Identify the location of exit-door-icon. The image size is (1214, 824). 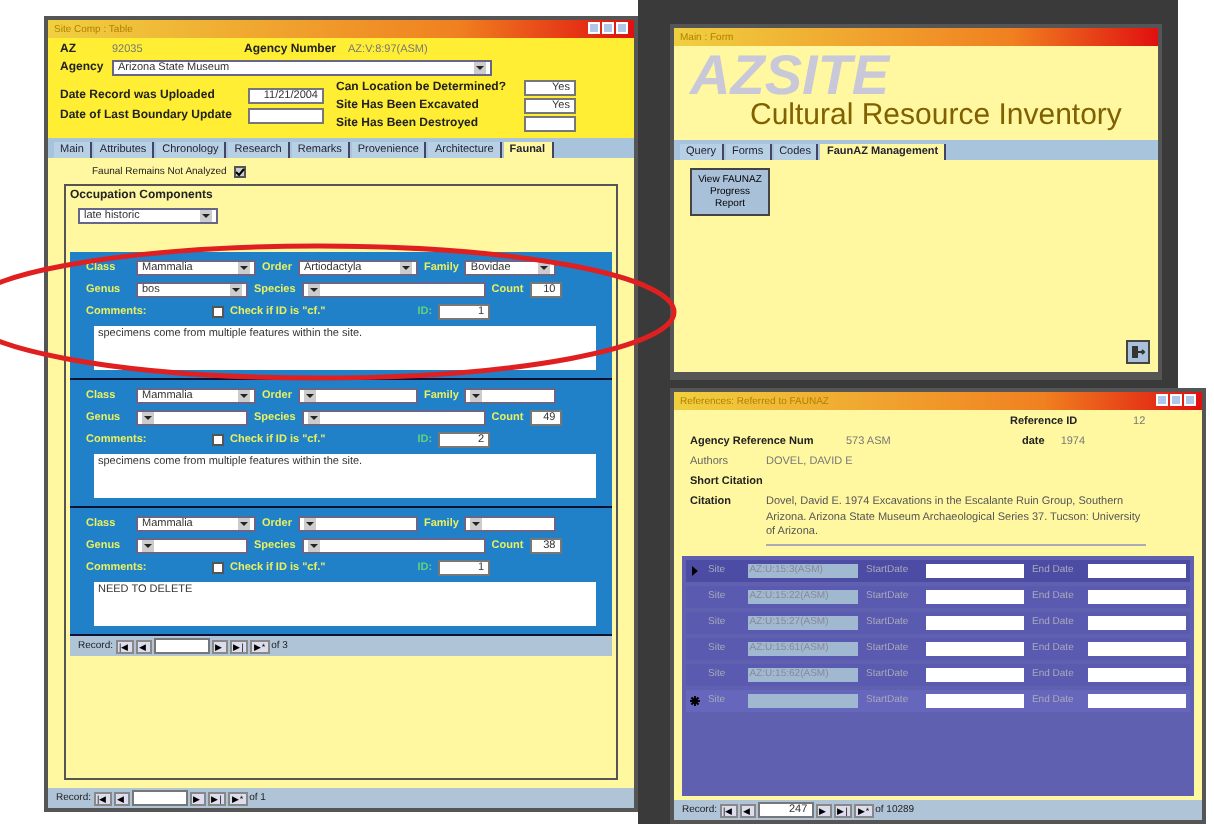
(1138, 352).